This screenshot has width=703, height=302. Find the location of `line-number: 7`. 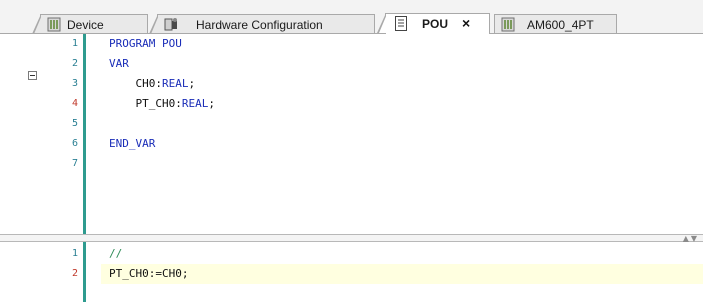

line-number: 7 is located at coordinates (74, 163).